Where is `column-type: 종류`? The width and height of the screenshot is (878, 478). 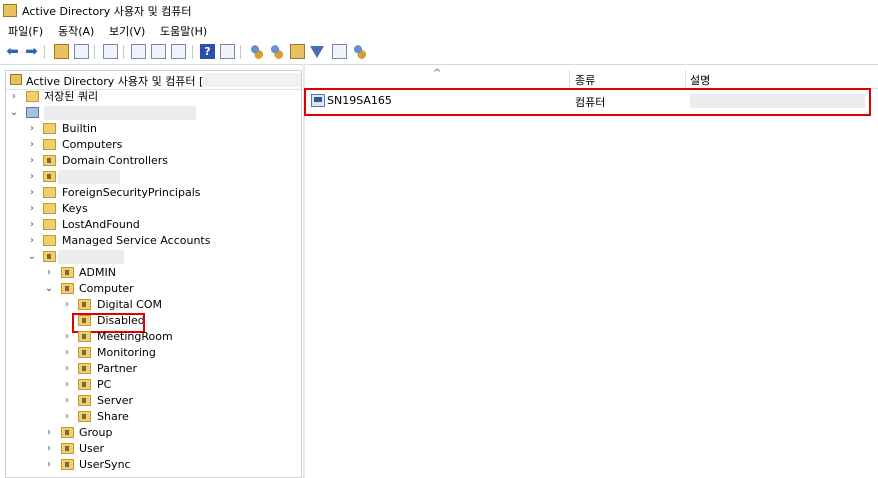 column-type: 종류 is located at coordinates (585, 80).